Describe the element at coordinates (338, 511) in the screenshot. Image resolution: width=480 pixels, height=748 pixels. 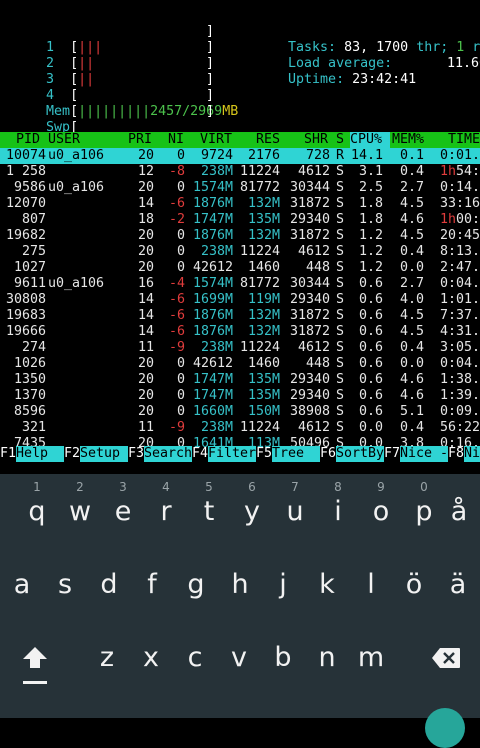
I see `key-i: 8i` at that location.